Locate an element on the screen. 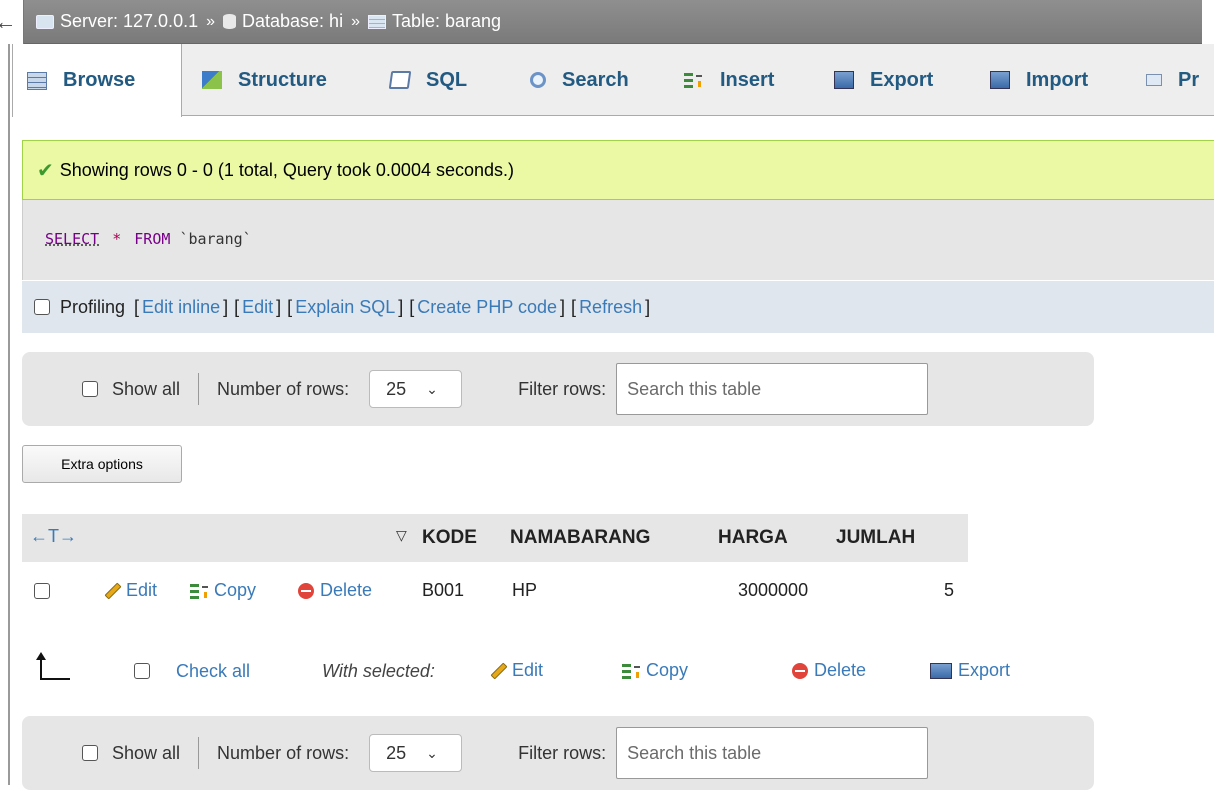 The height and width of the screenshot is (790, 1214). bulk-export-button: Export is located at coordinates (970, 670).